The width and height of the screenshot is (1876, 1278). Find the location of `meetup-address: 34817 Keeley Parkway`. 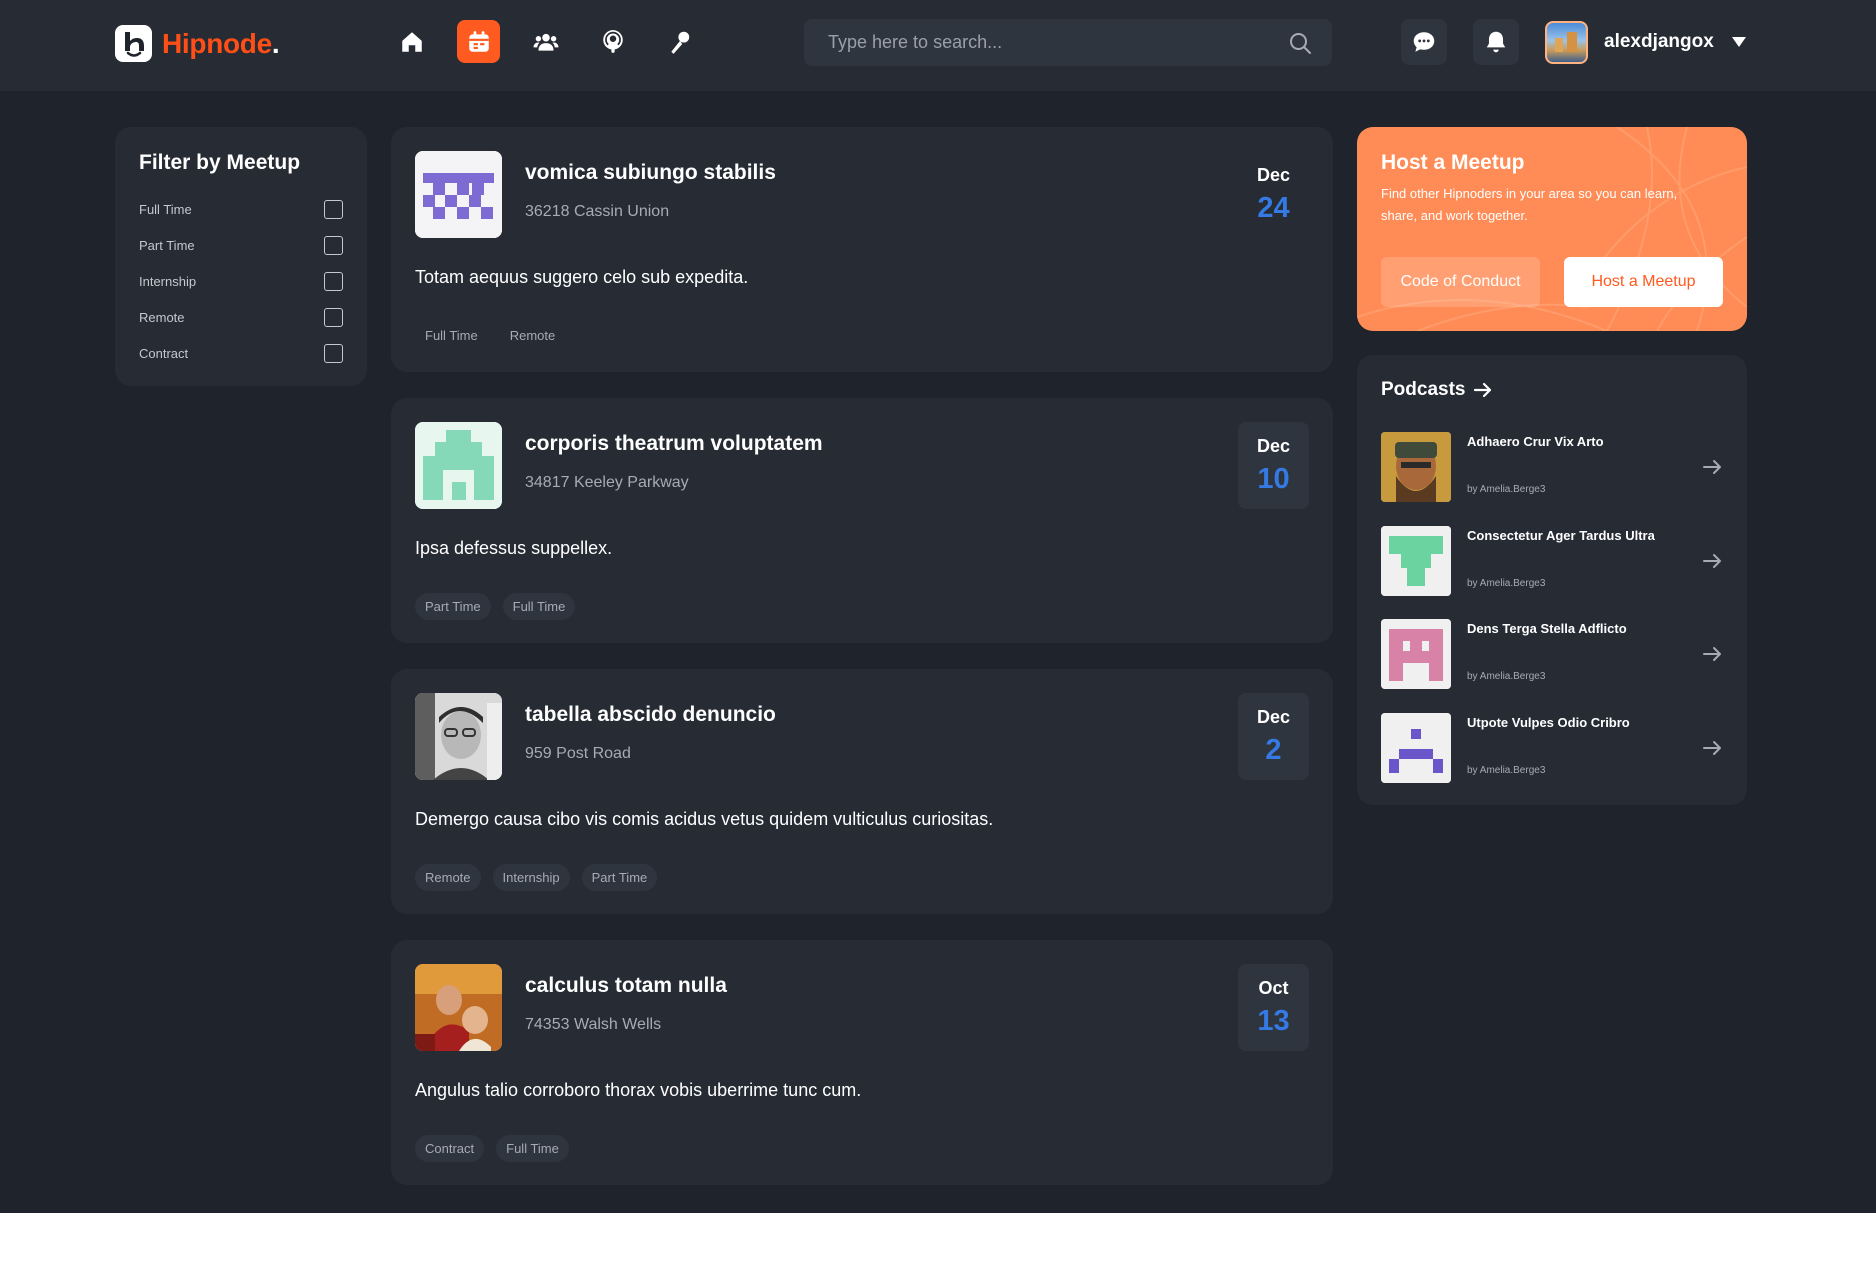

meetup-address: 34817 Keeley Parkway is located at coordinates (607, 482).